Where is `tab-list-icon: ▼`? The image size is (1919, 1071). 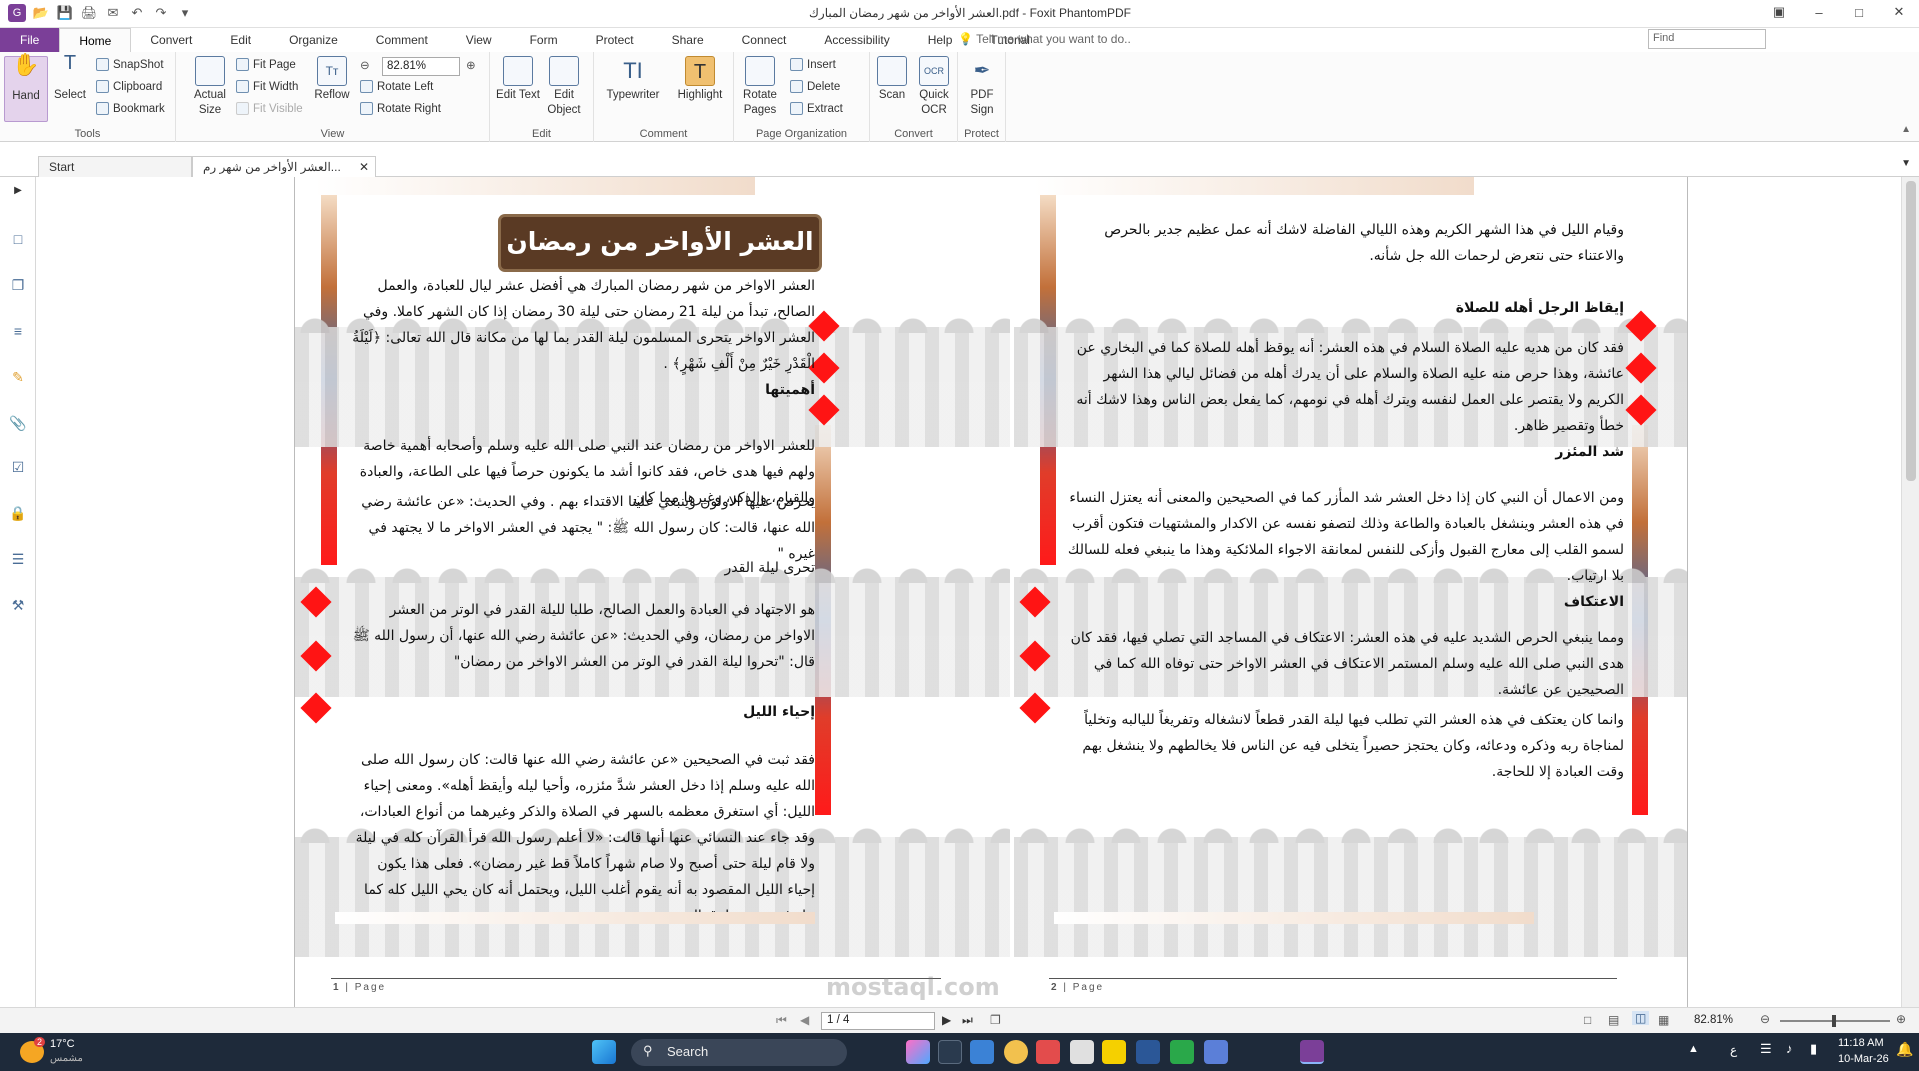 tab-list-icon: ▼ is located at coordinates (1906, 163).